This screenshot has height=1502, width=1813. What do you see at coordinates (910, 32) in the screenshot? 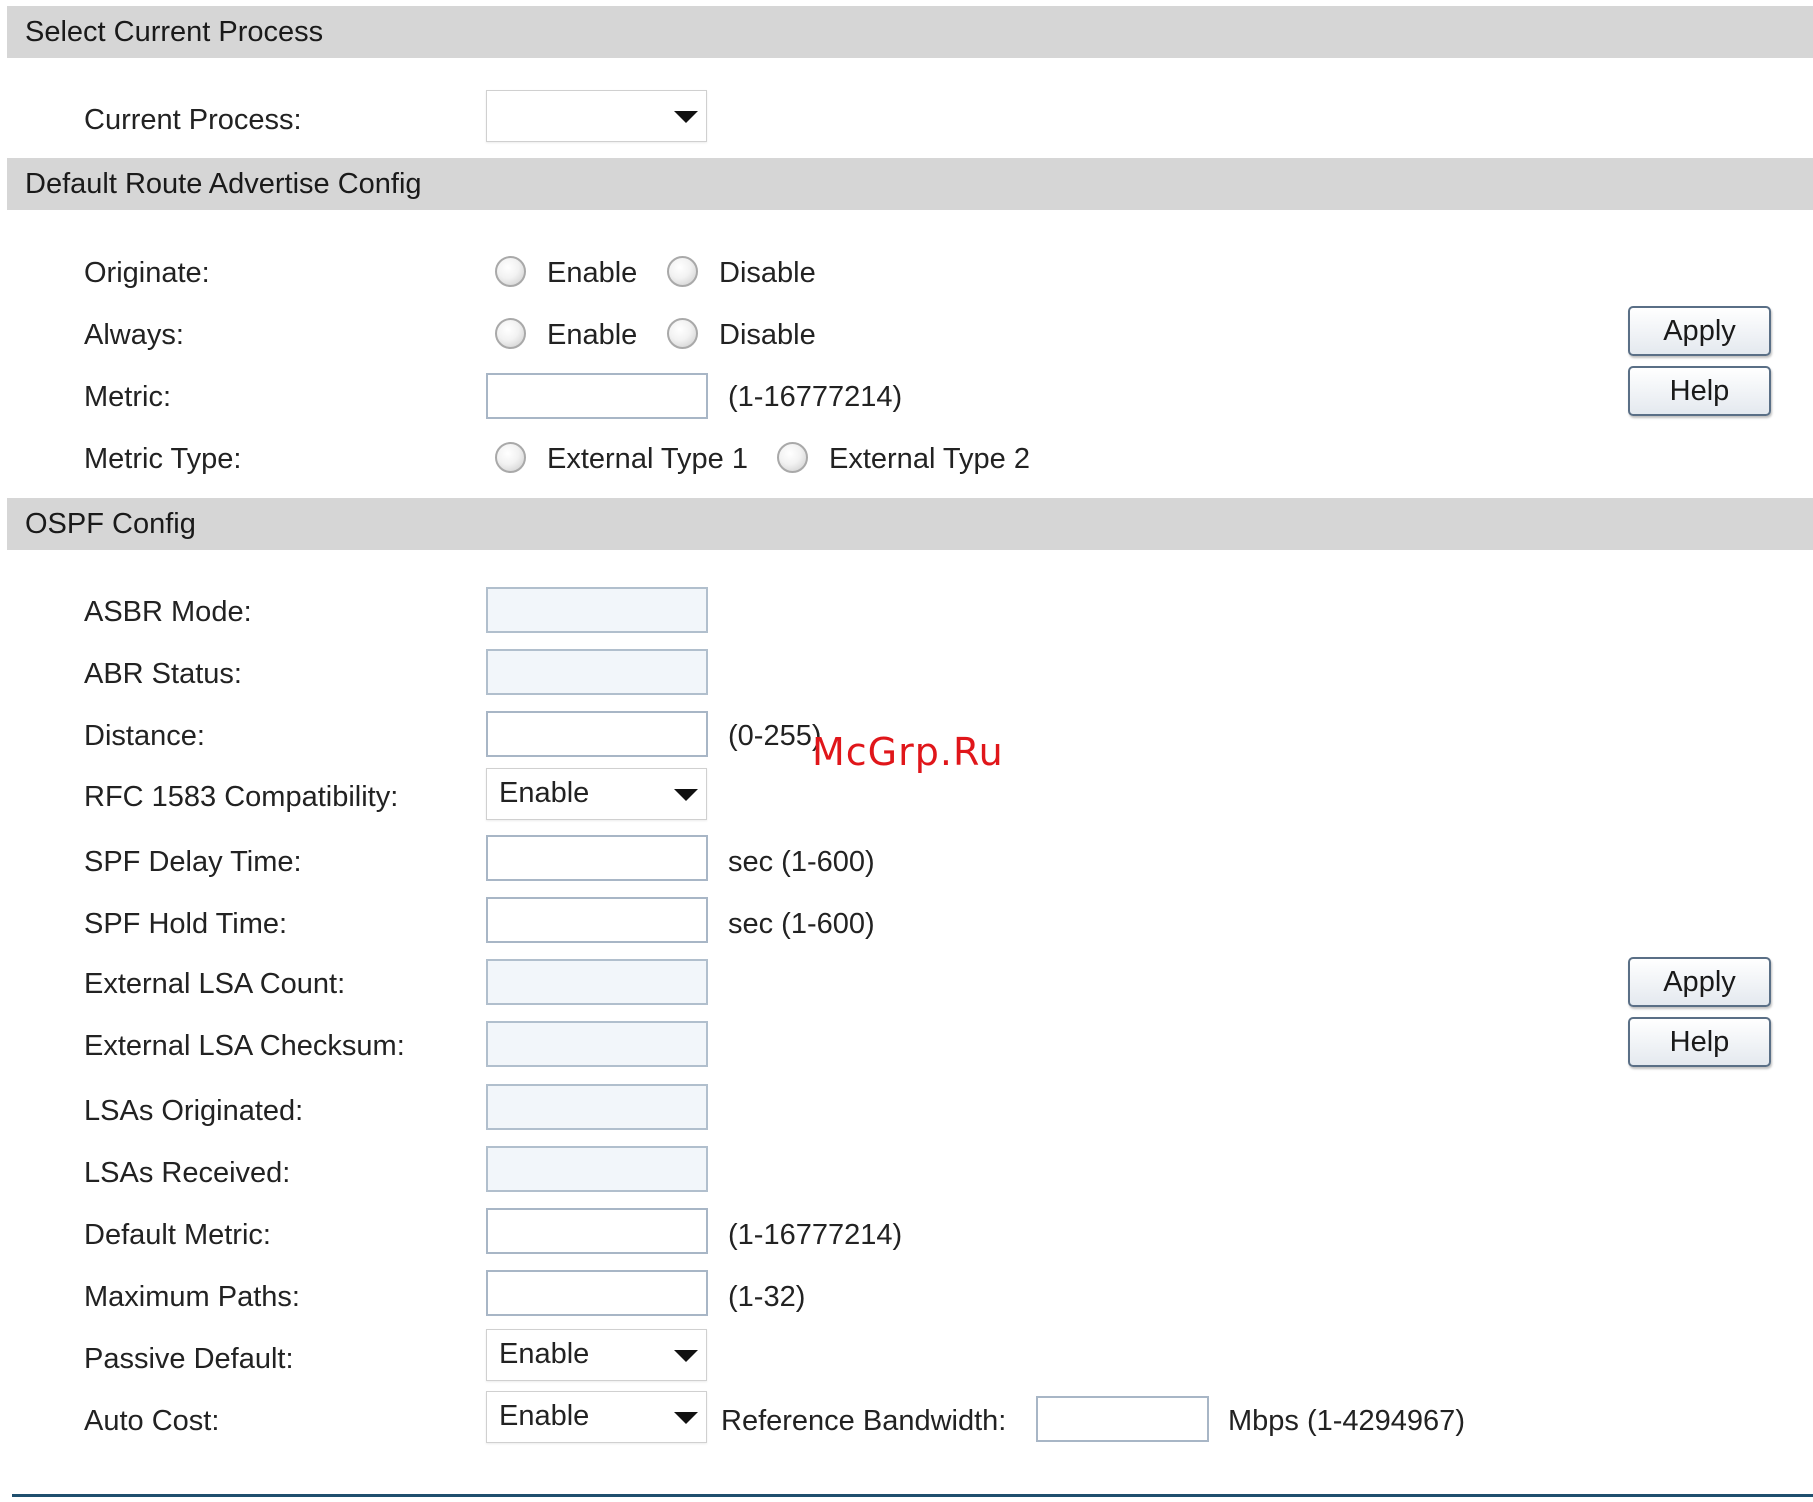
I see `section-header-select-process: Select Current Process` at bounding box center [910, 32].